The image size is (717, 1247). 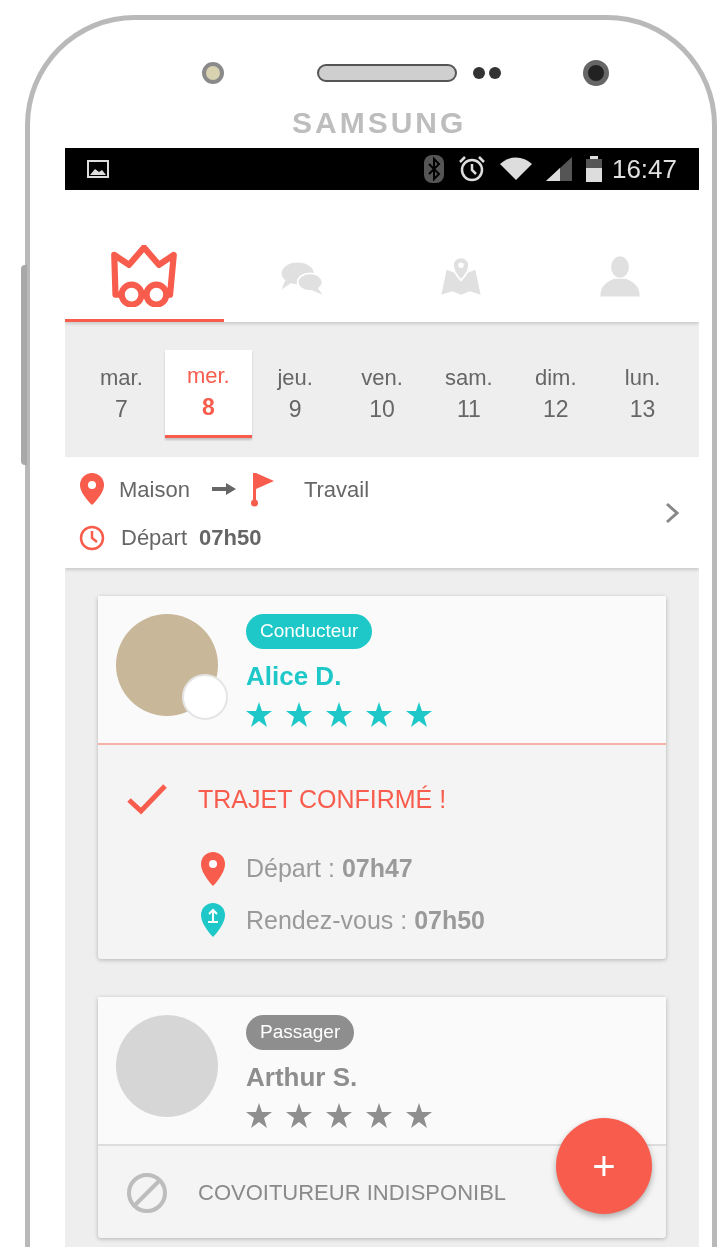 I want to click on day-tab: sam. 11, so click(x=469, y=393).